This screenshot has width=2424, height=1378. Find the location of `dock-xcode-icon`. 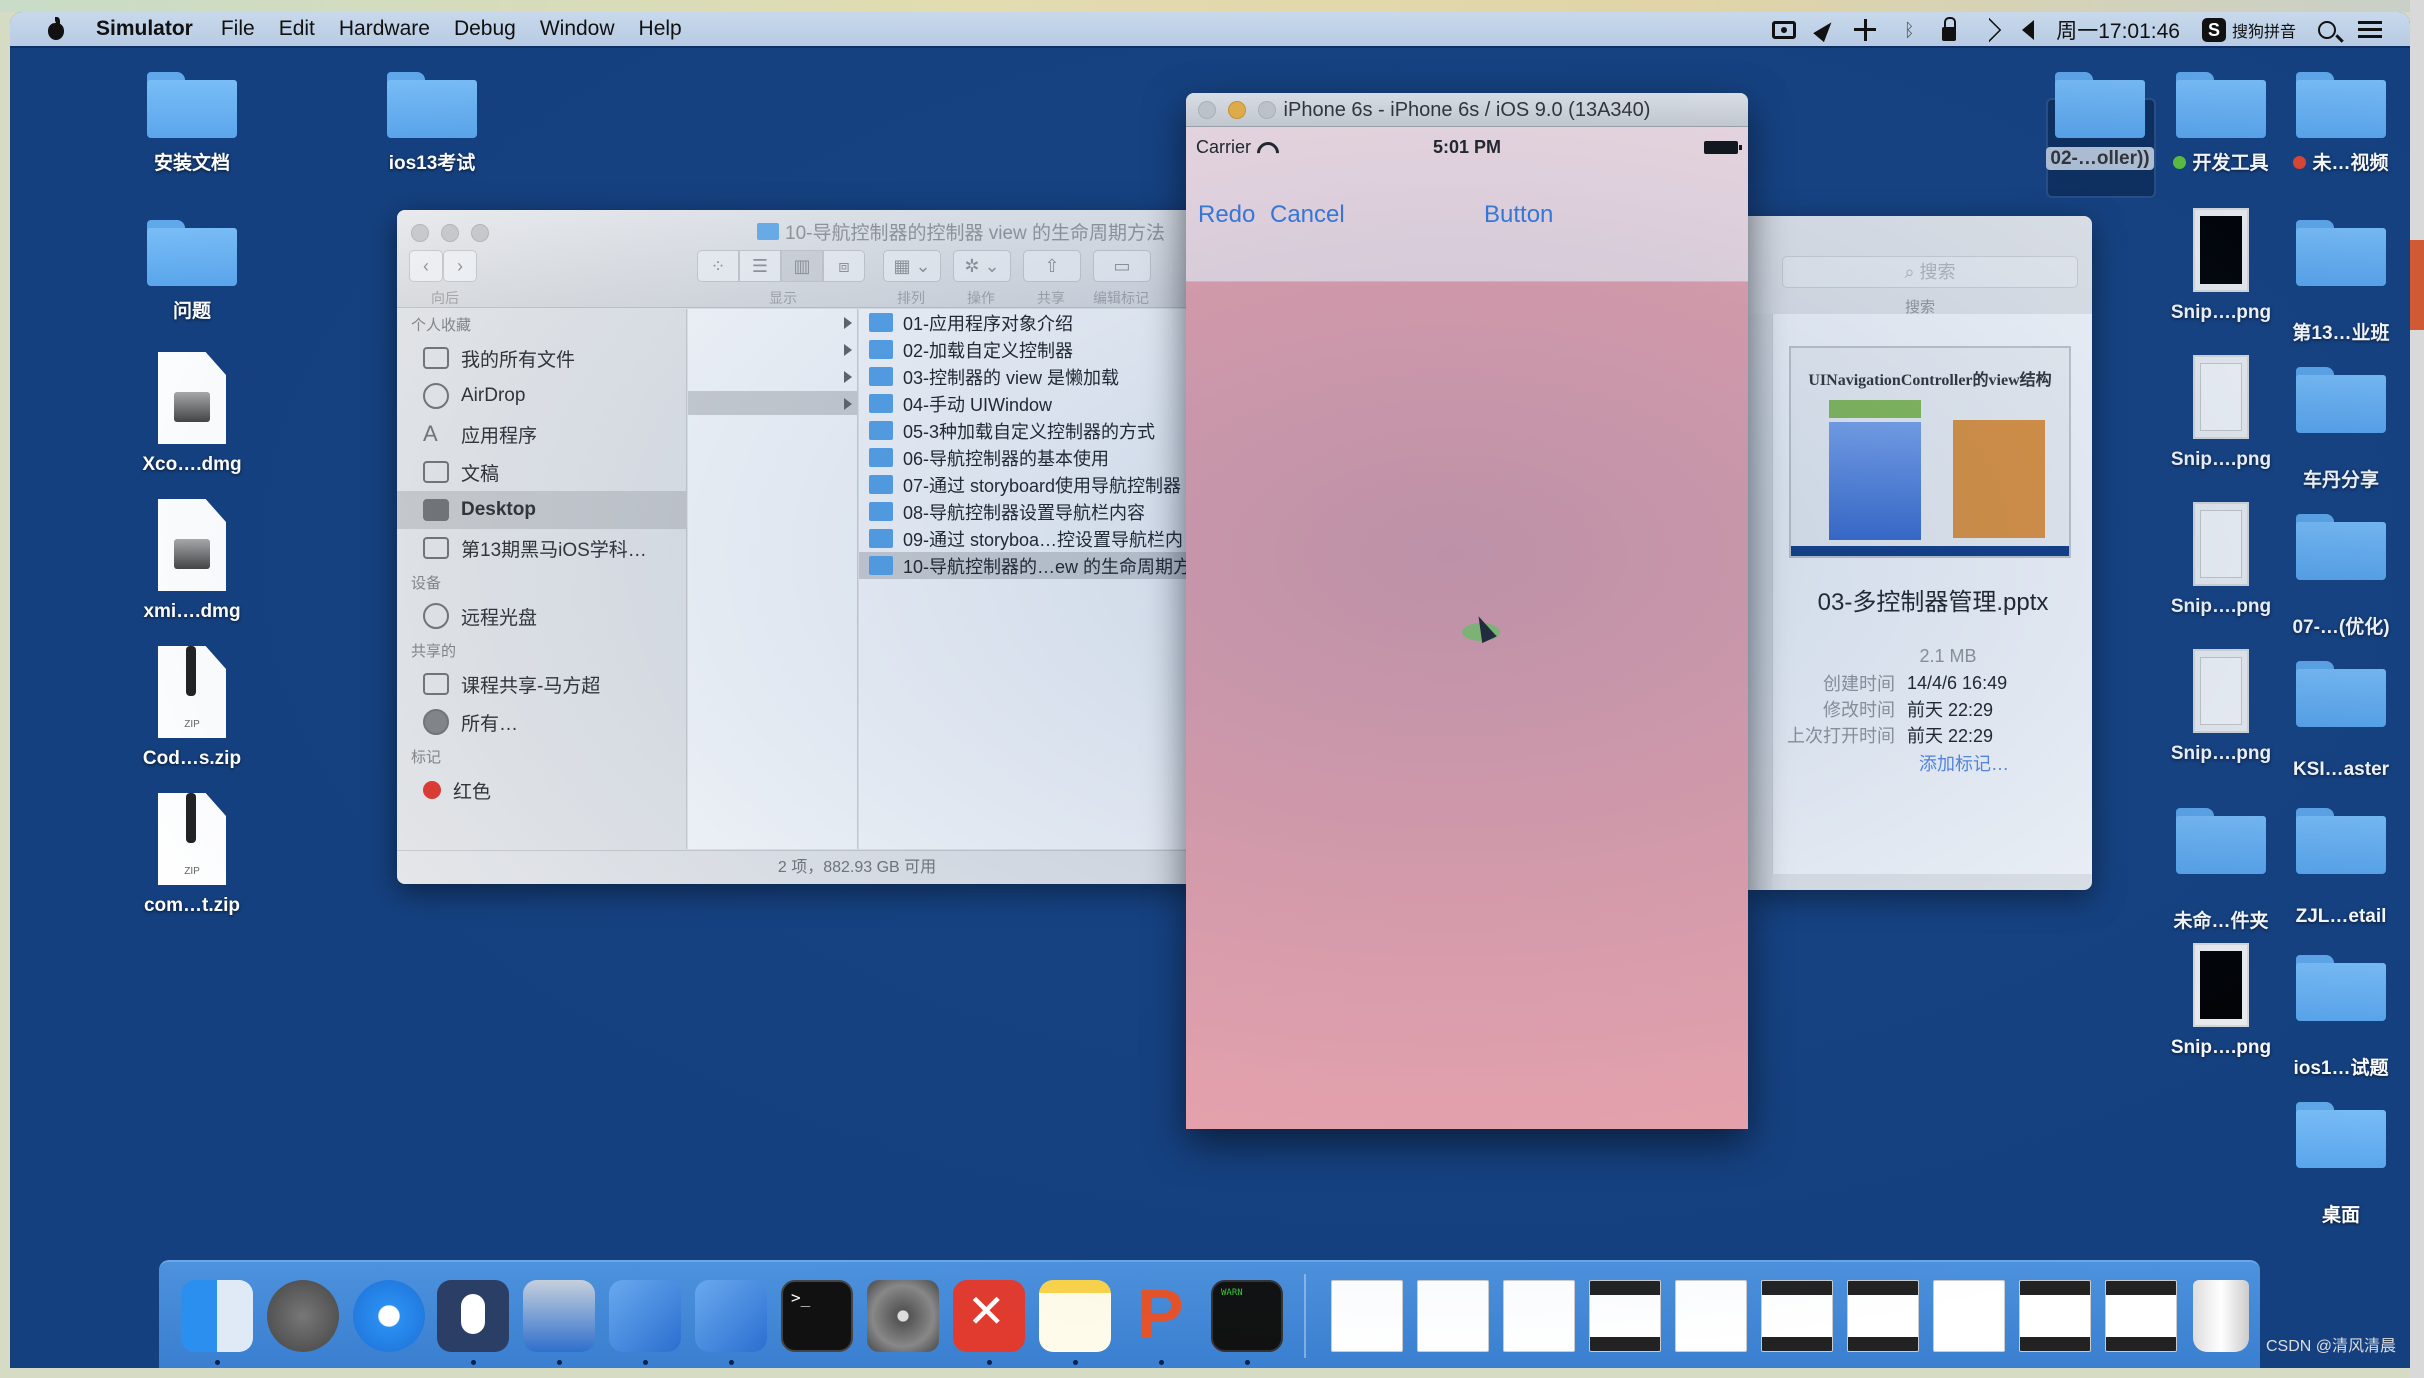

dock-xcode-icon is located at coordinates (645, 1316).